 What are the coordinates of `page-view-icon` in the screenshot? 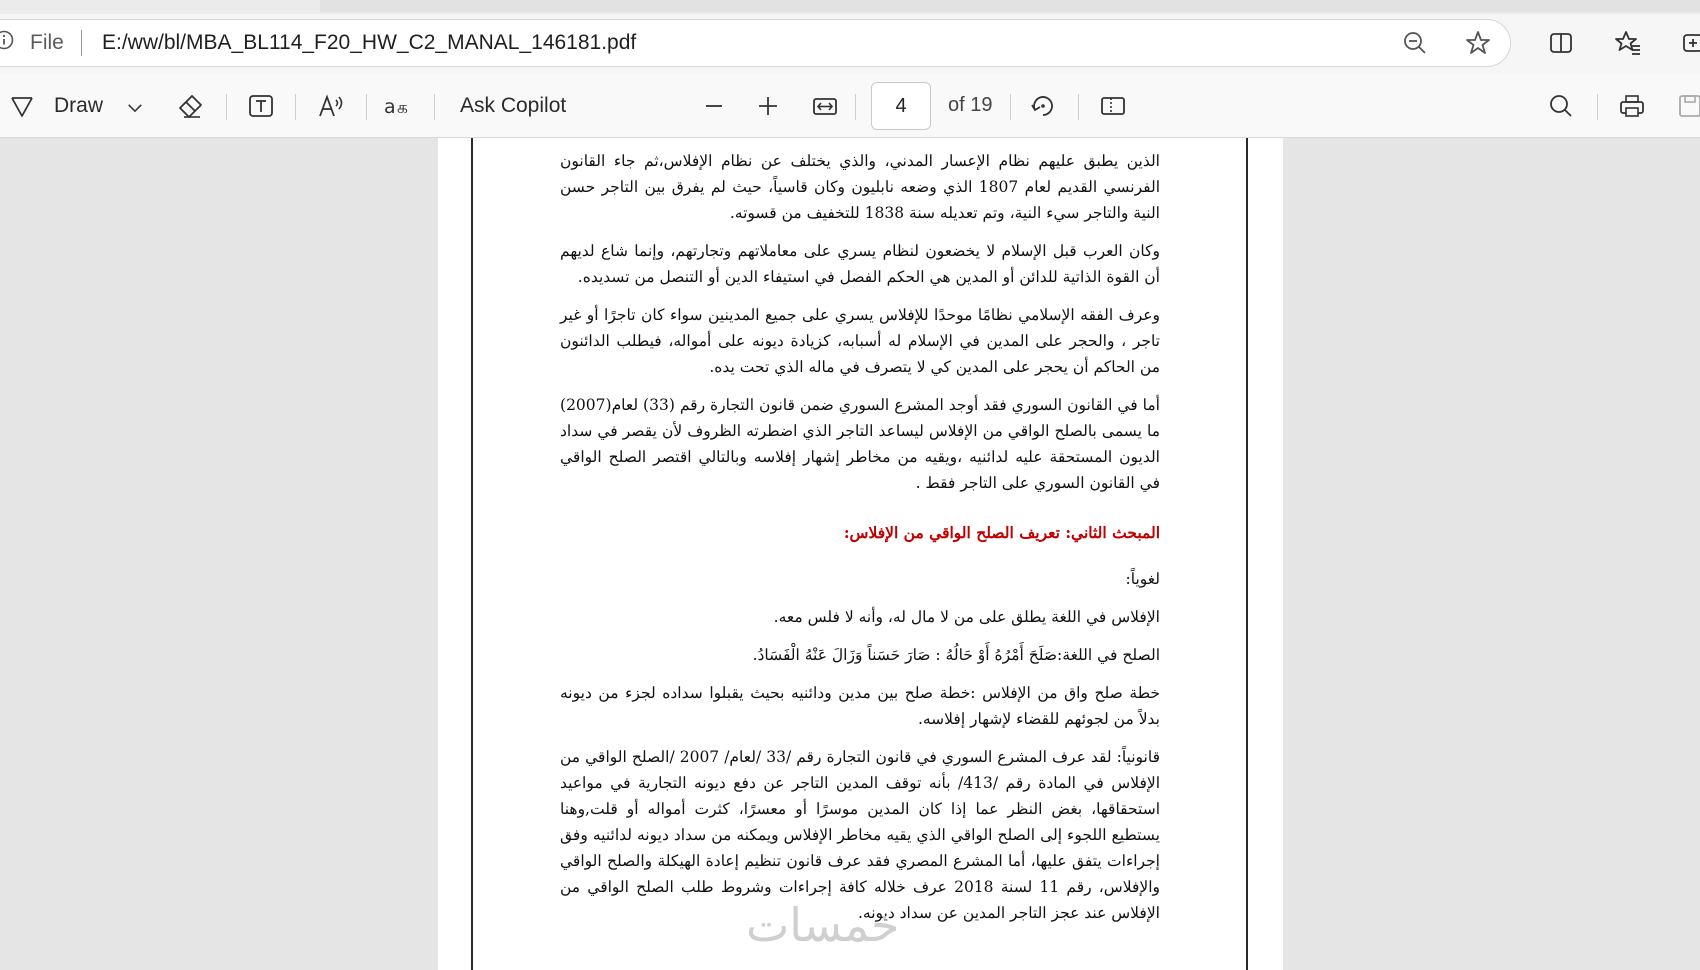 It's located at (1113, 106).